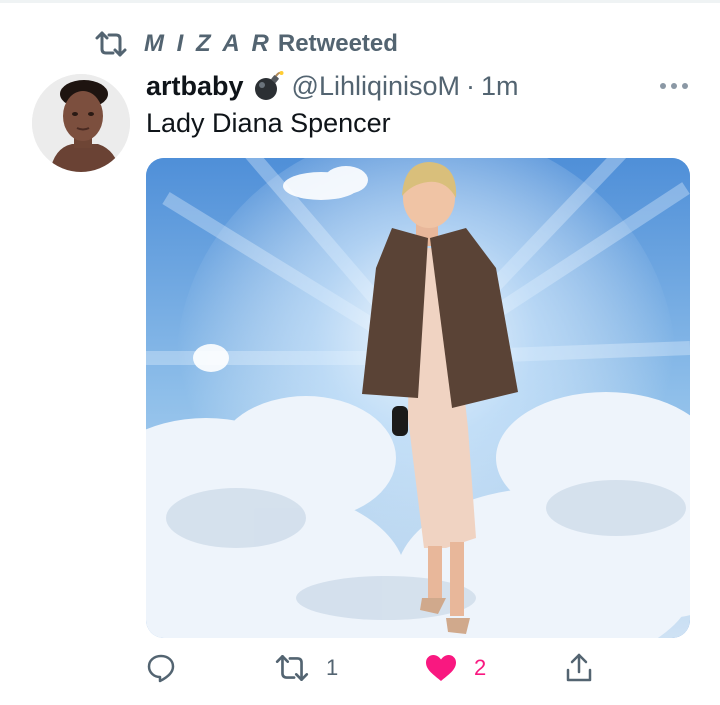 The width and height of the screenshot is (720, 705). I want to click on author-display-name: artbaby, so click(195, 86).